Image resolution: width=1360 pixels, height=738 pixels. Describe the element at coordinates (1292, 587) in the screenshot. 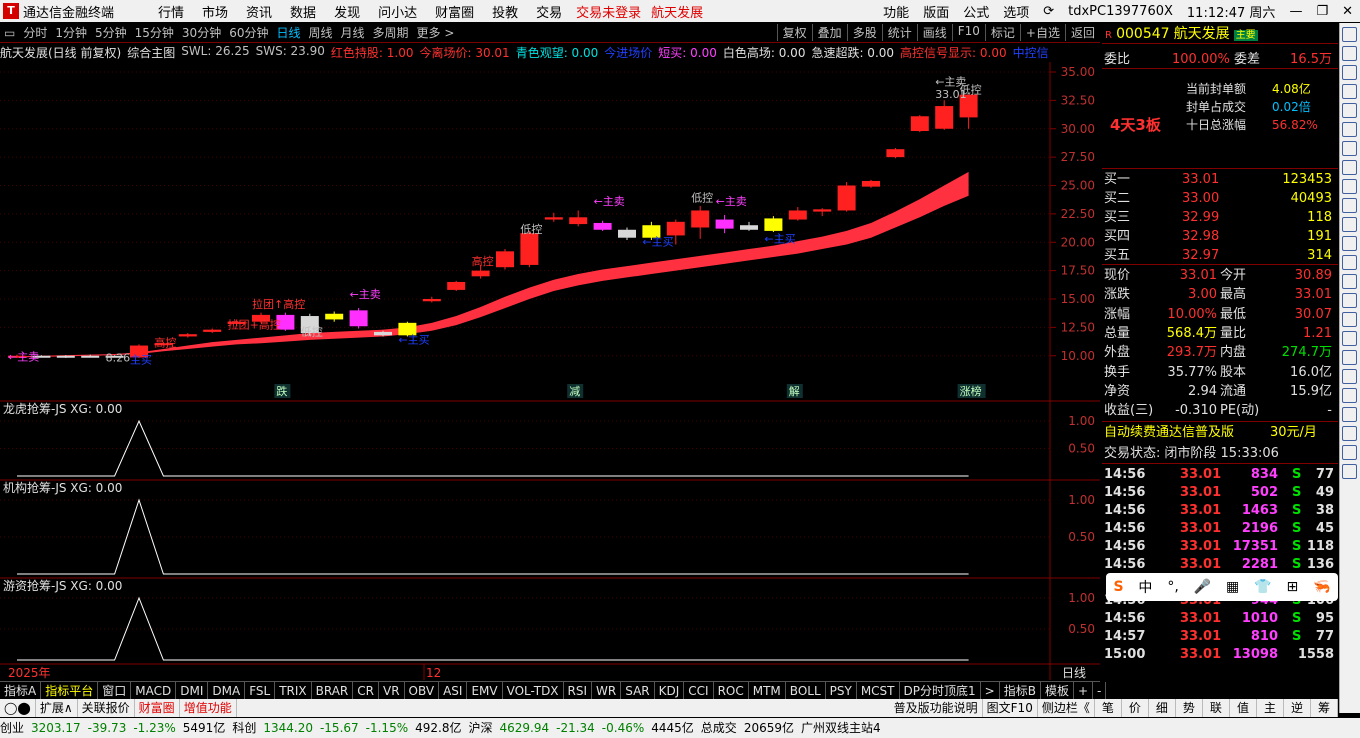

I see `ime-btn-6: ⊞` at that location.